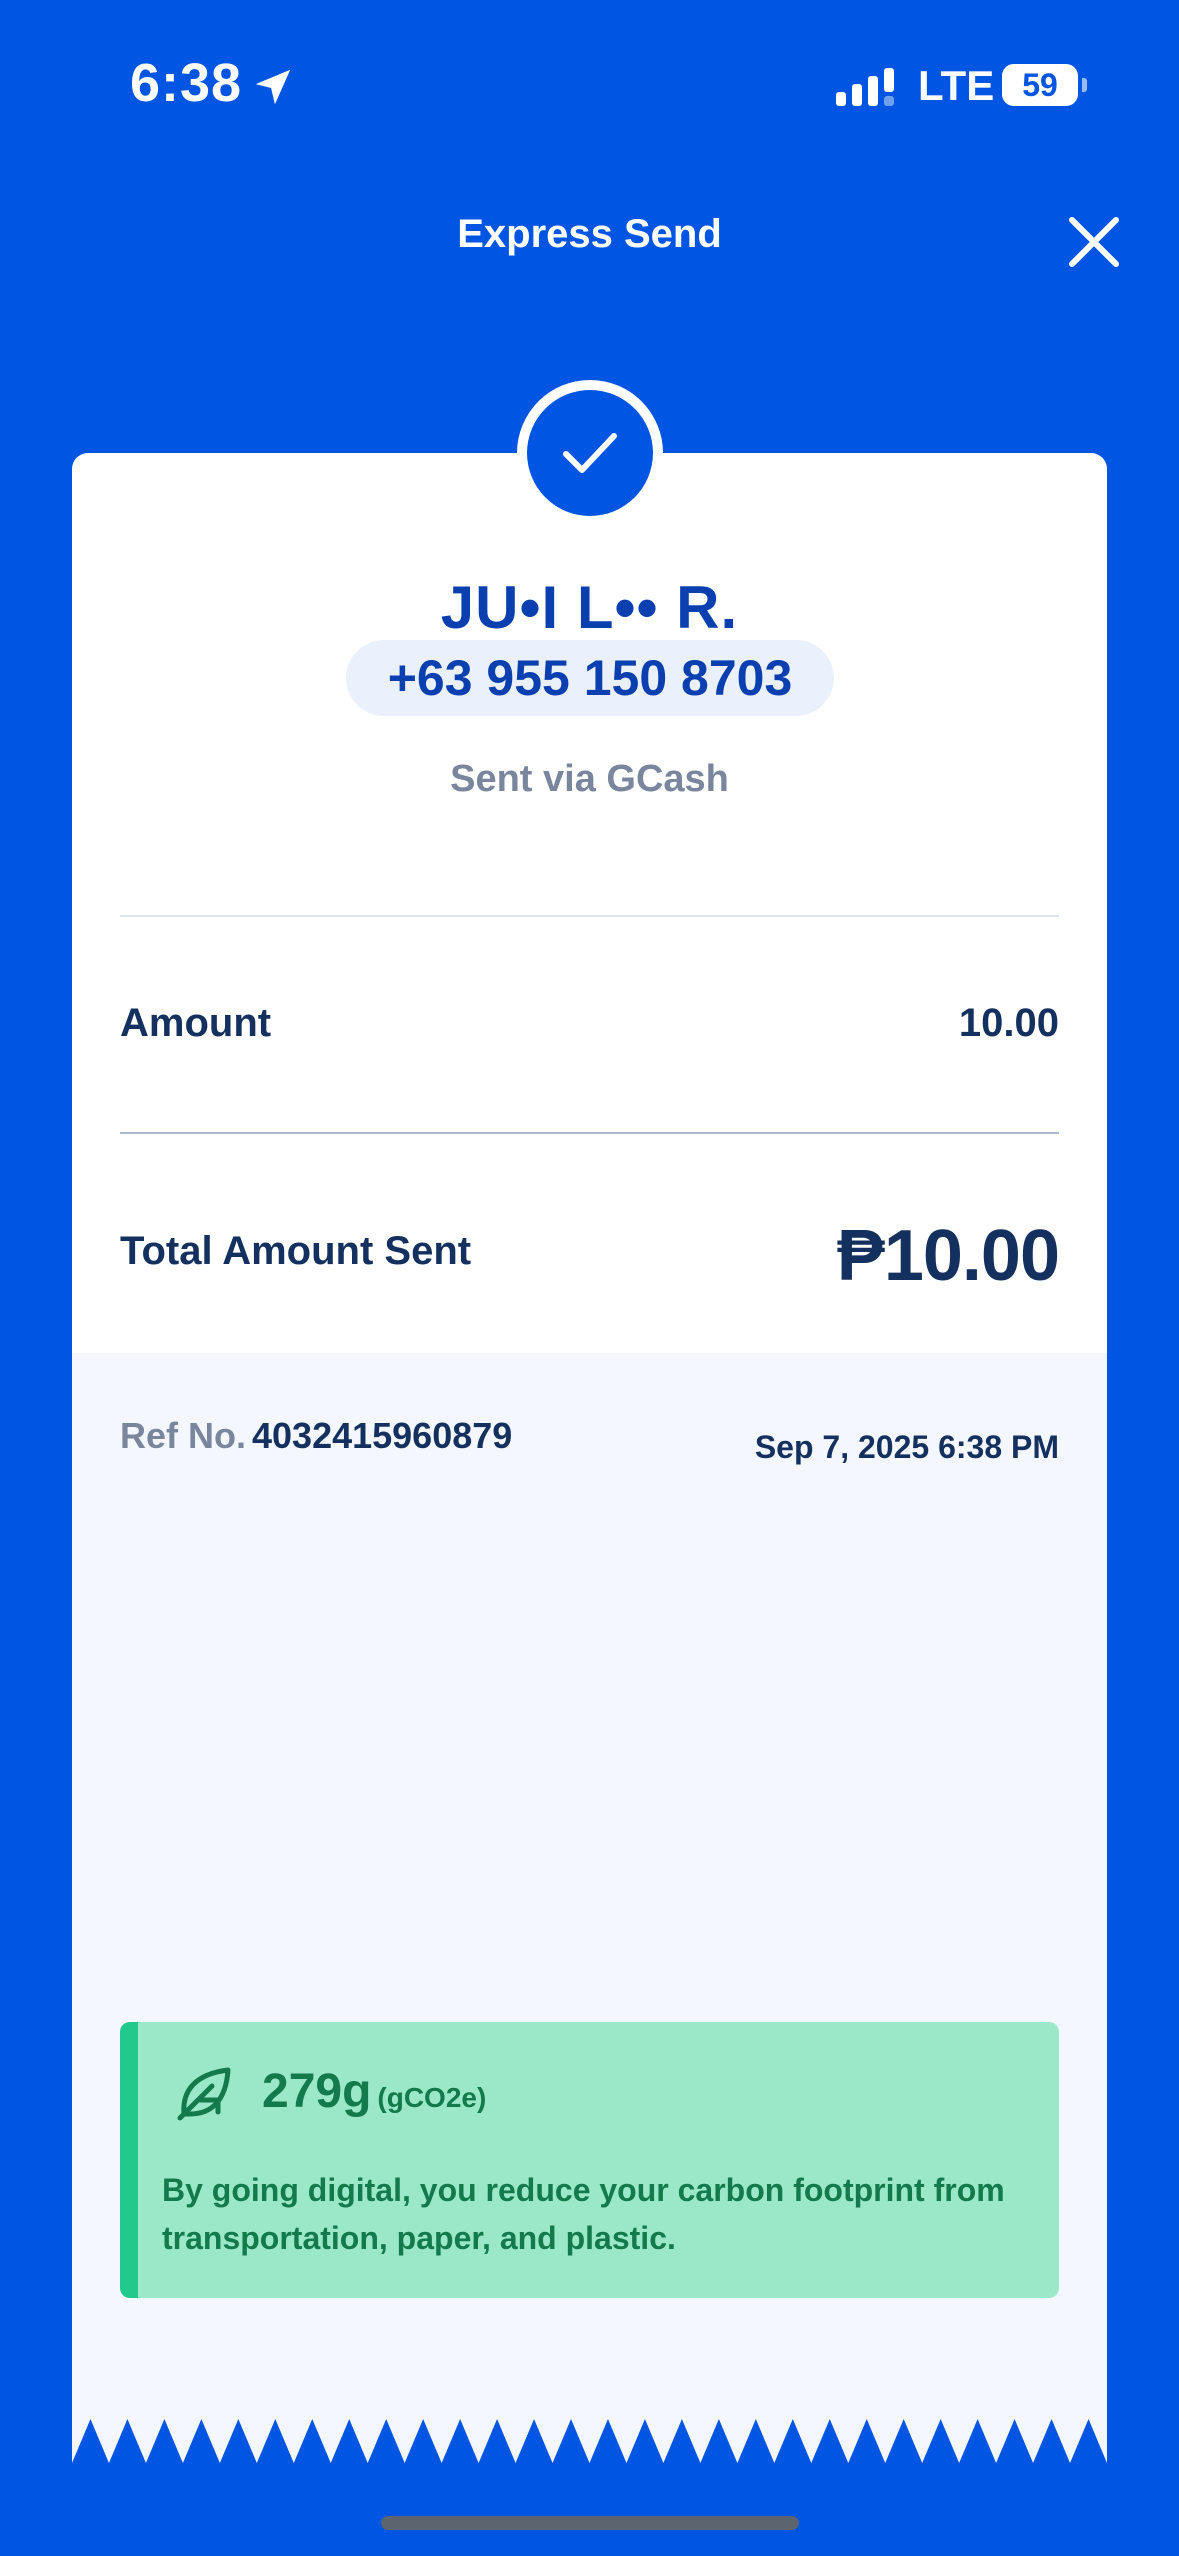 This screenshot has width=1179, height=2556. What do you see at coordinates (432, 2097) in the screenshot?
I see `carbon-unit: (gCO2e)` at bounding box center [432, 2097].